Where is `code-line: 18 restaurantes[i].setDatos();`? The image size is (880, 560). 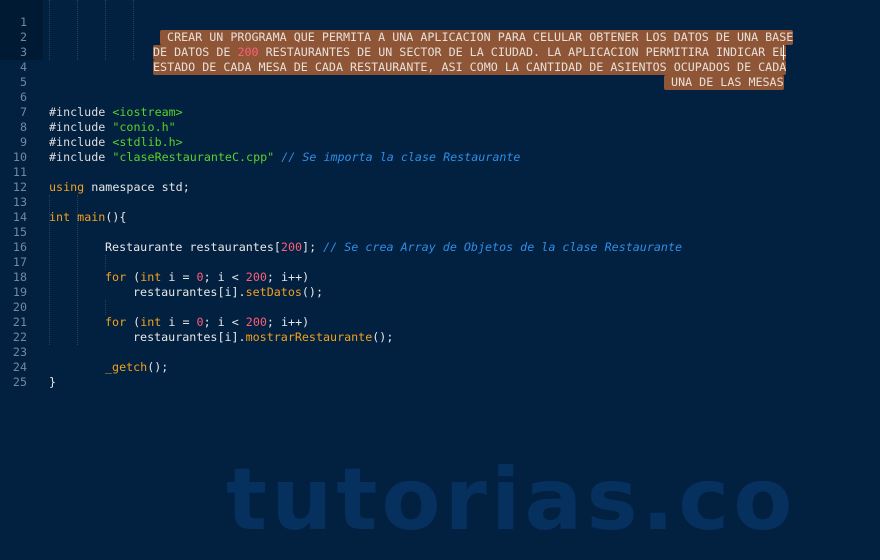
code-line: 18 restaurantes[i].setDatos(); is located at coordinates (440, 277).